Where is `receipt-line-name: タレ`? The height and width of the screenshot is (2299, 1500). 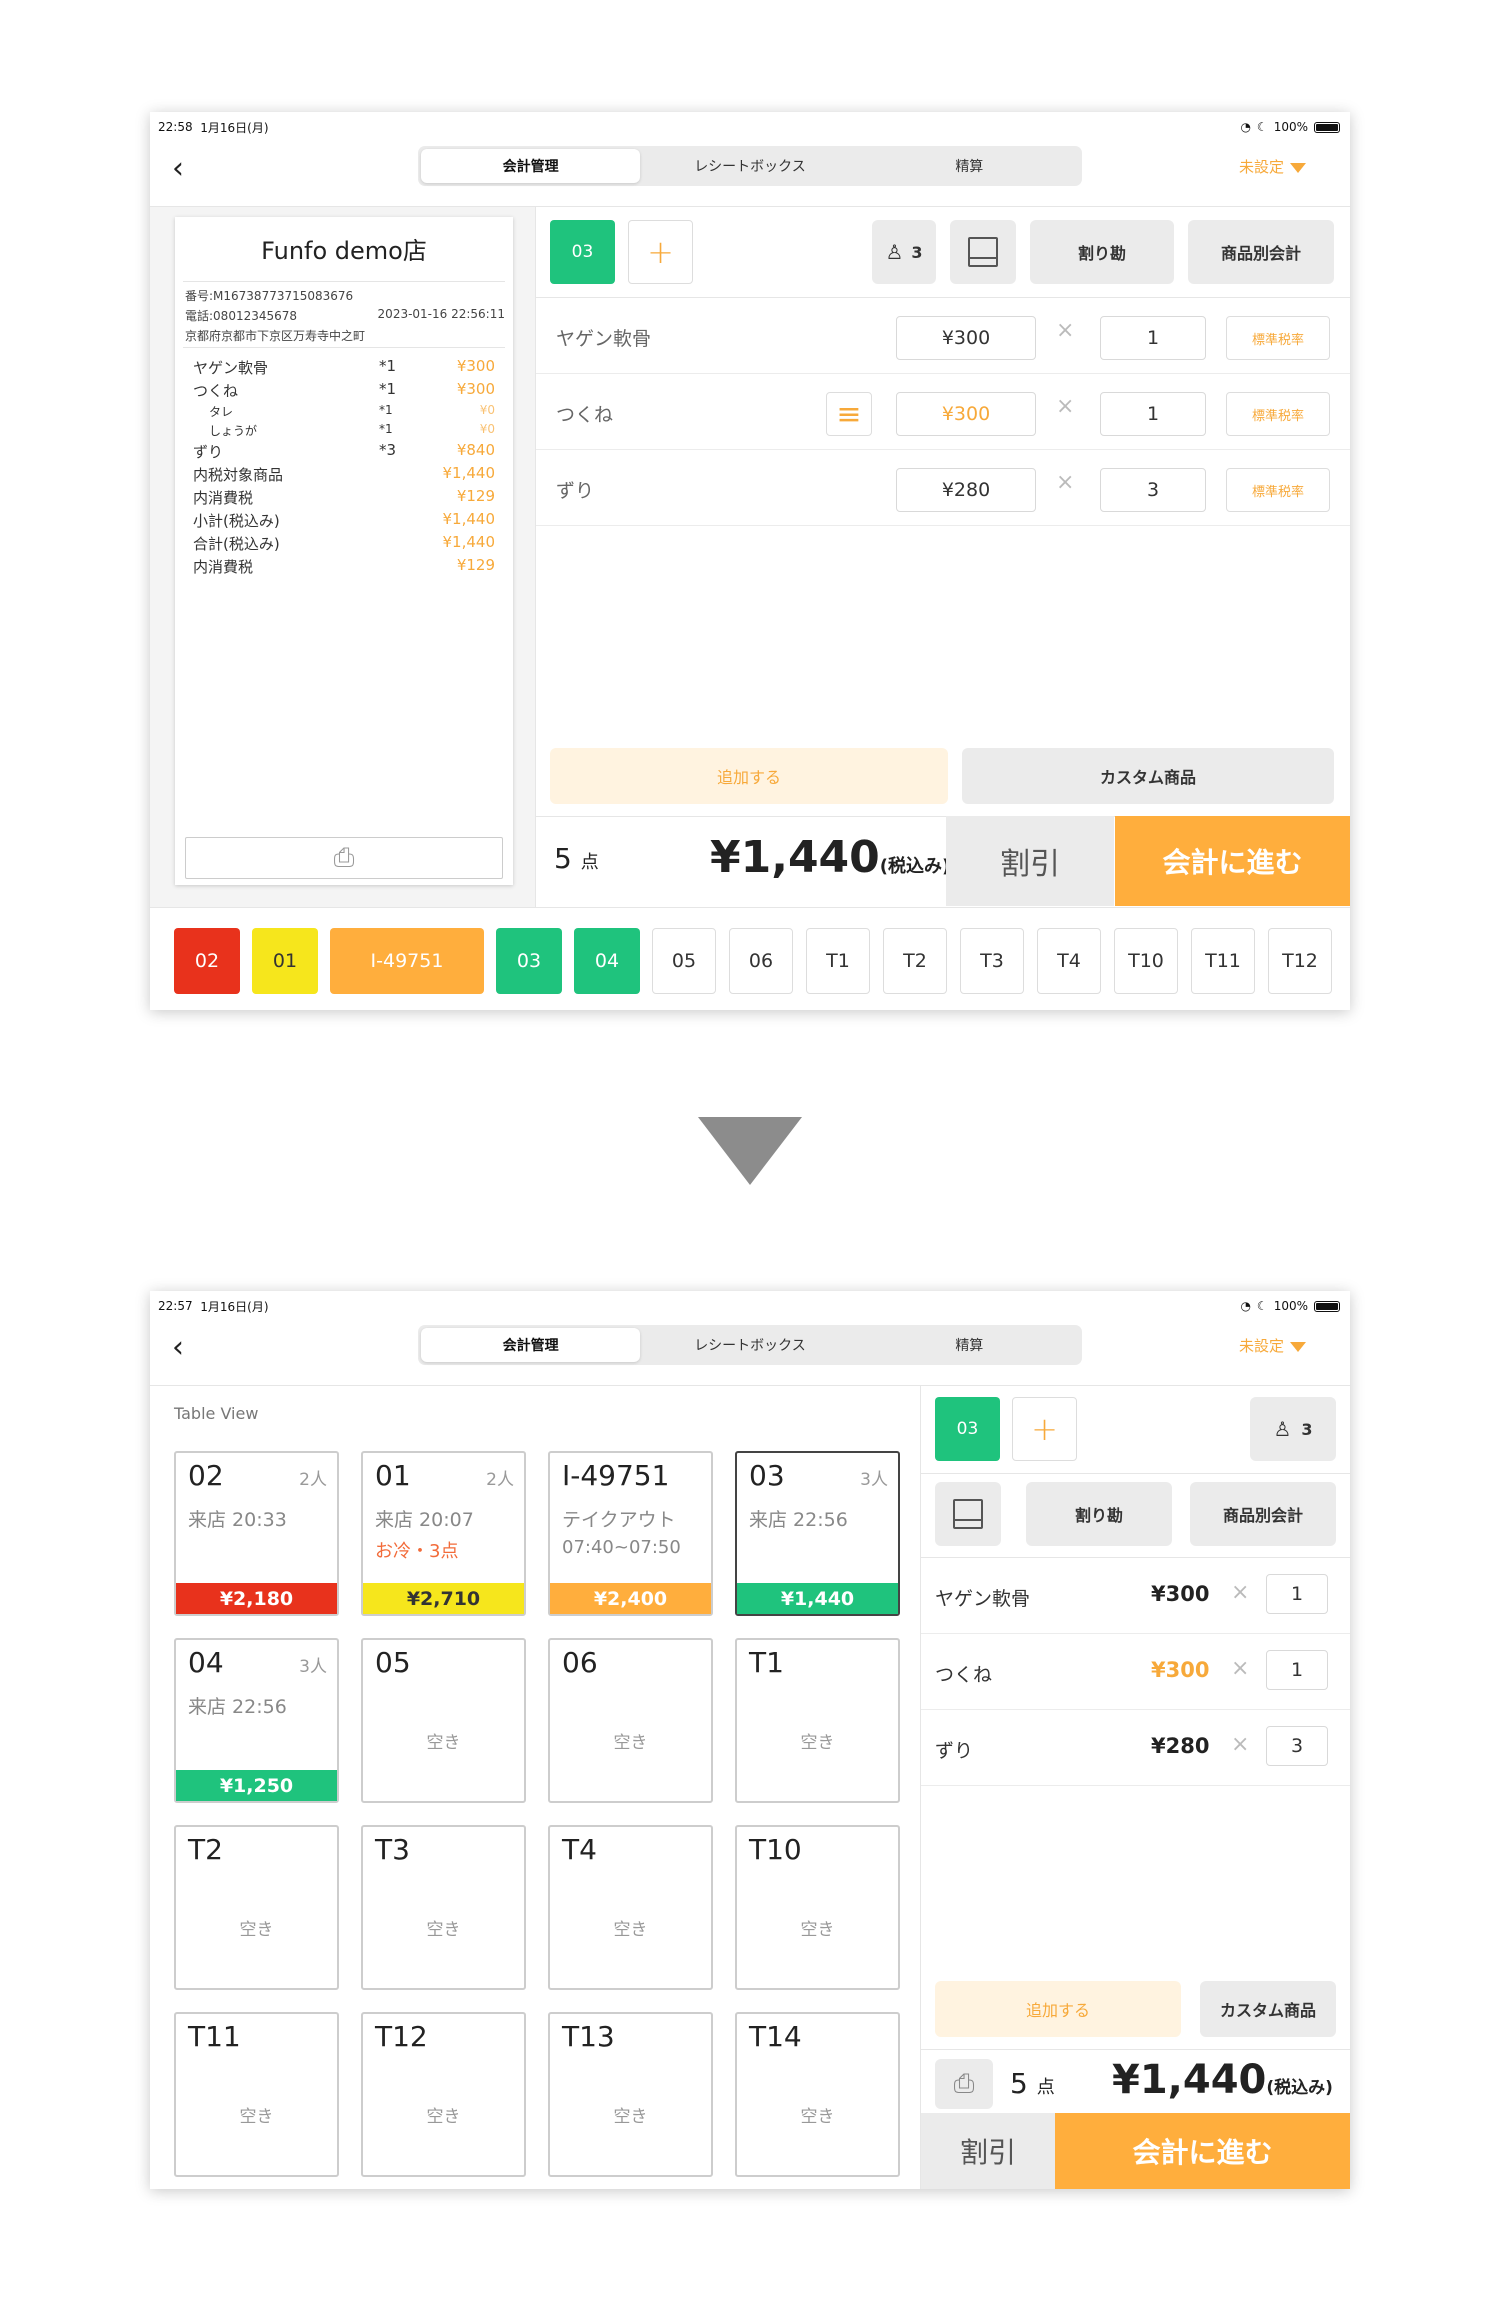
receipt-line-name: タレ is located at coordinates (221, 412).